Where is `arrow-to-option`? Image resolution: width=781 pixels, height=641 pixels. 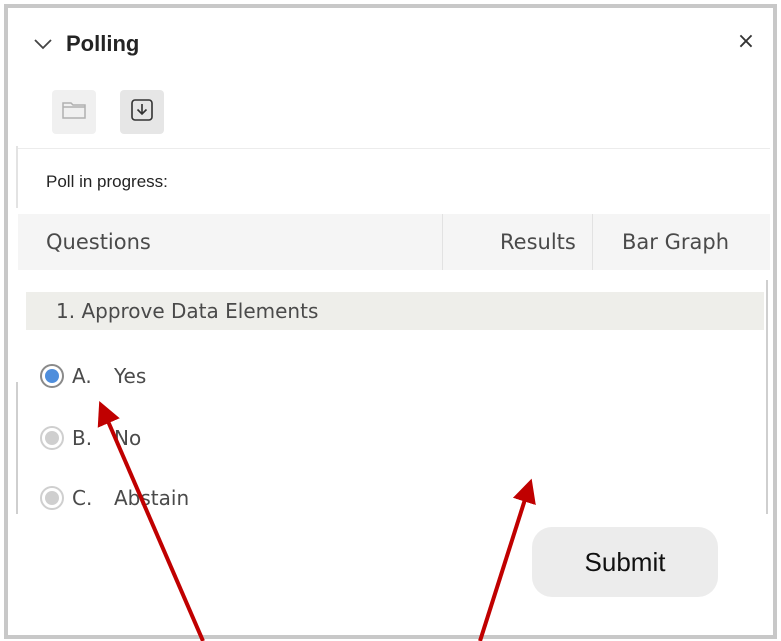 arrow-to-option is located at coordinates (151, 520).